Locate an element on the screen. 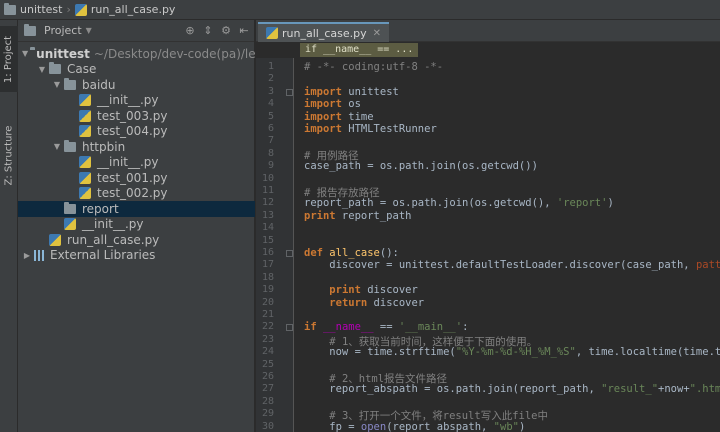  project-view-dropdown: Project is located at coordinates (63, 30).